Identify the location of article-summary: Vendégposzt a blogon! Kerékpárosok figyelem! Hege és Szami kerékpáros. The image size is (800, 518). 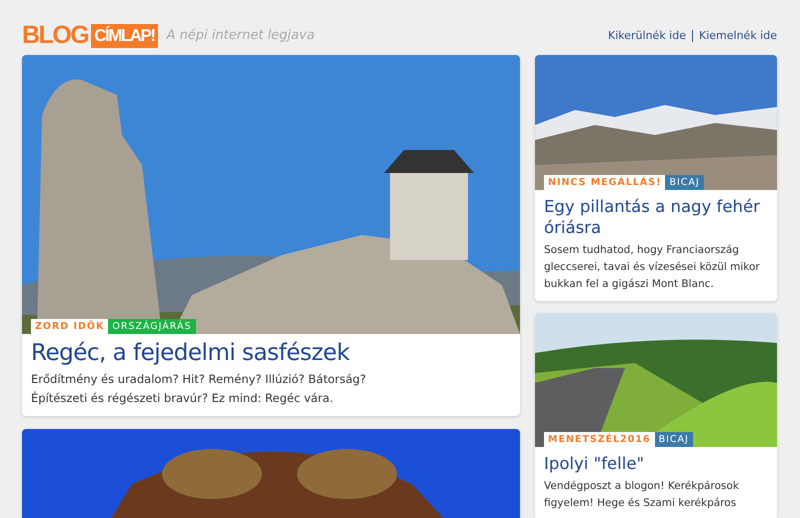
(642, 495).